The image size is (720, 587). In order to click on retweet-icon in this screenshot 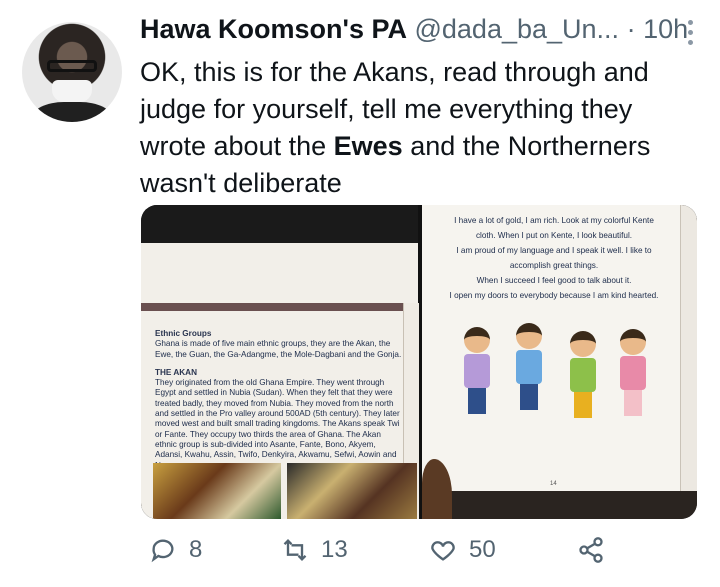, I will do `click(295, 550)`.